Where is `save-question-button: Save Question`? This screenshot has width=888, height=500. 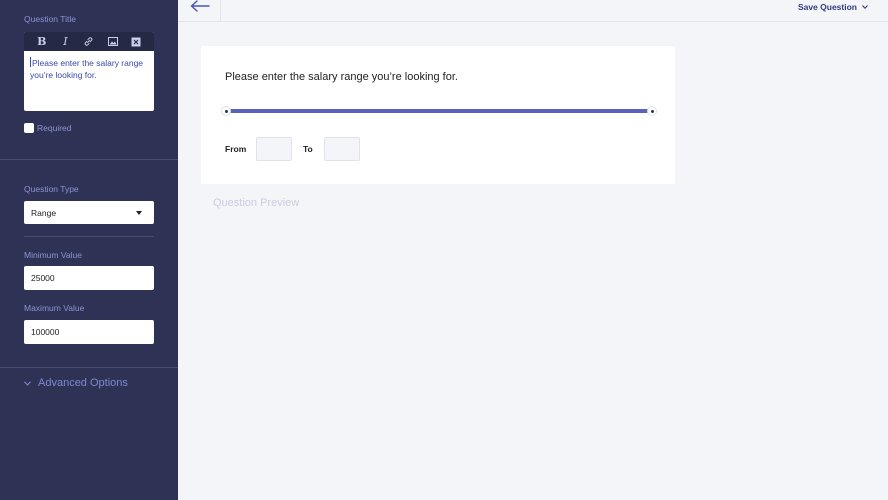
save-question-button: Save Question is located at coordinates (833, 7).